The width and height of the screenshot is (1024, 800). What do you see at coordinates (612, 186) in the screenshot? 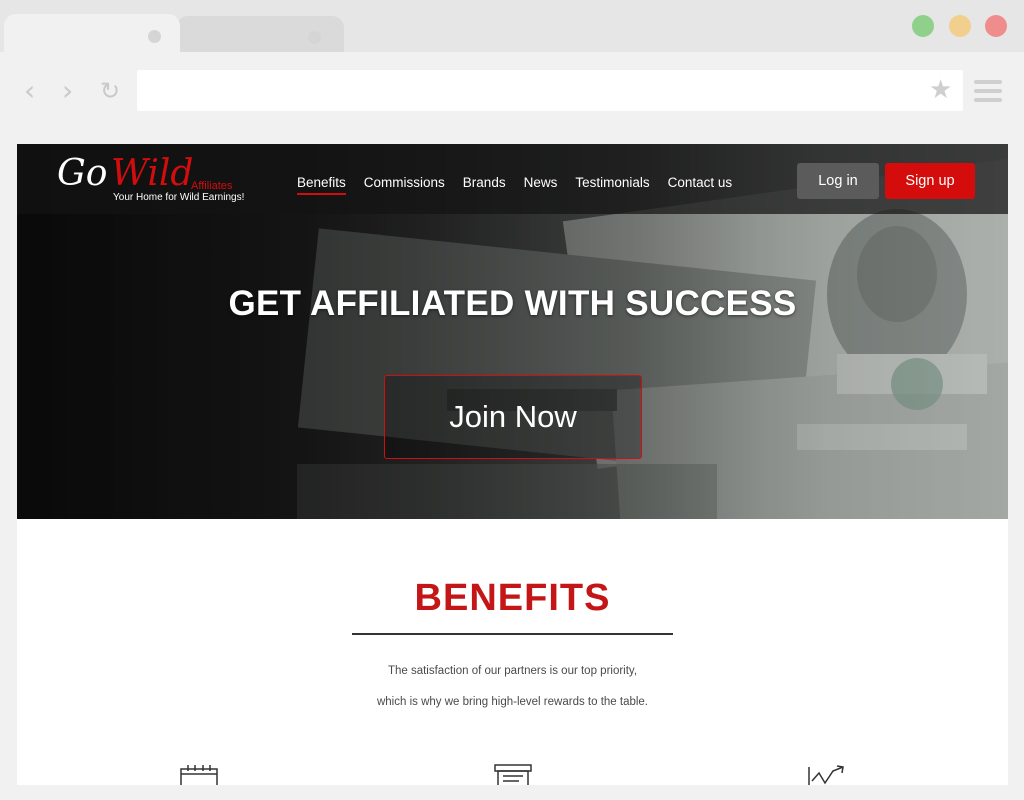
I see `nav-item-testimonials: Testimonials` at bounding box center [612, 186].